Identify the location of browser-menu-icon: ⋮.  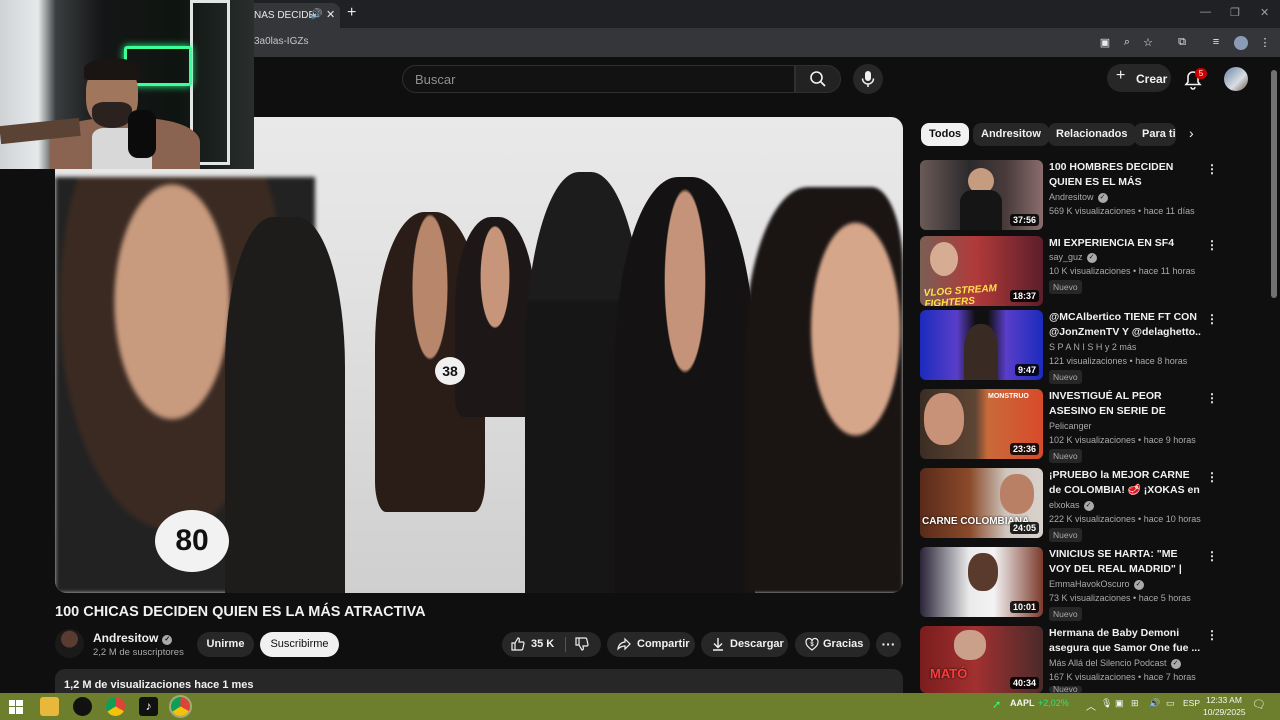
(1265, 43).